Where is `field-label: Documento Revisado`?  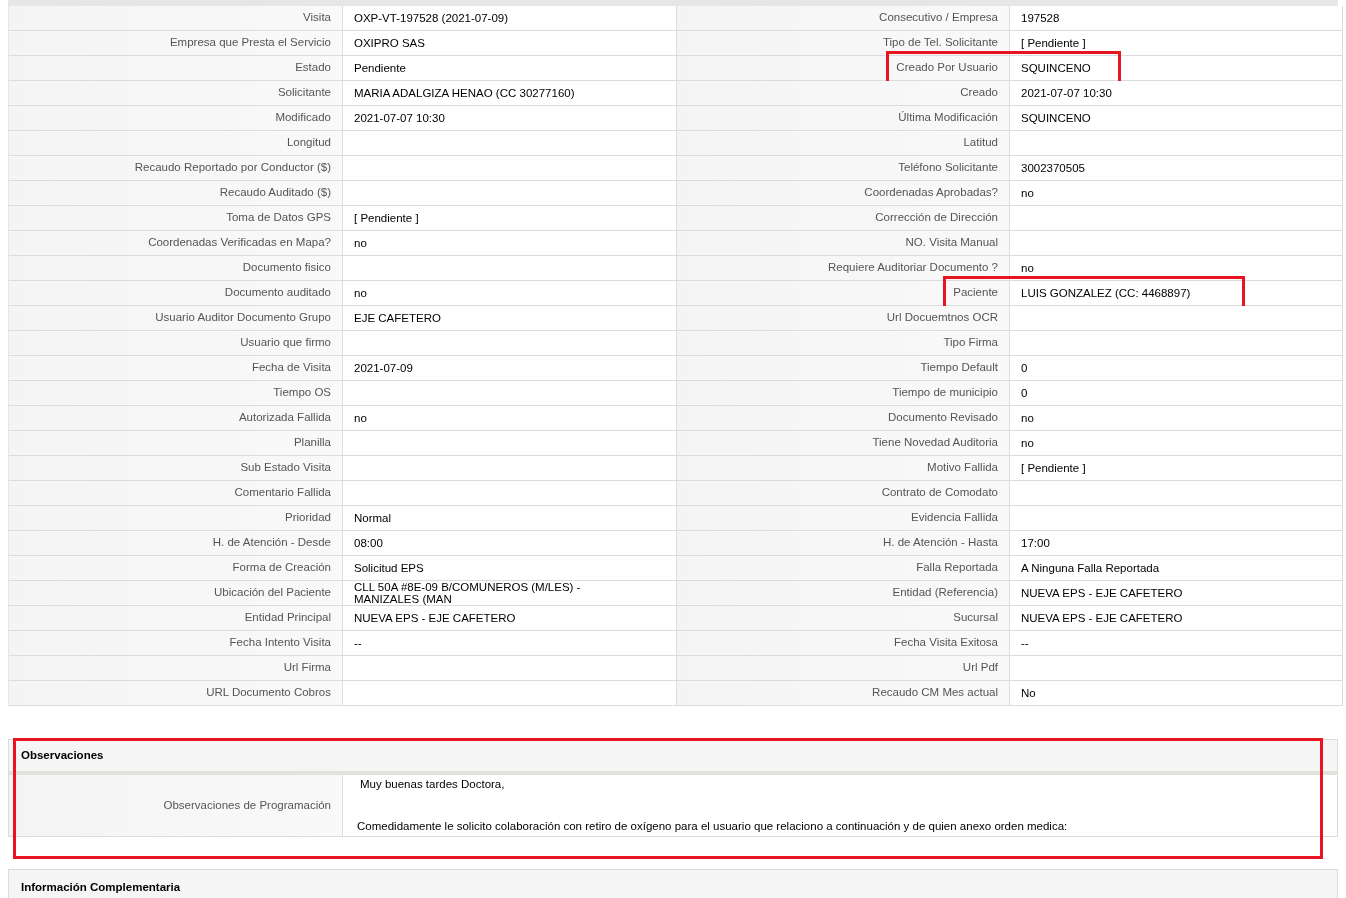
field-label: Documento Revisado is located at coordinates (943, 418).